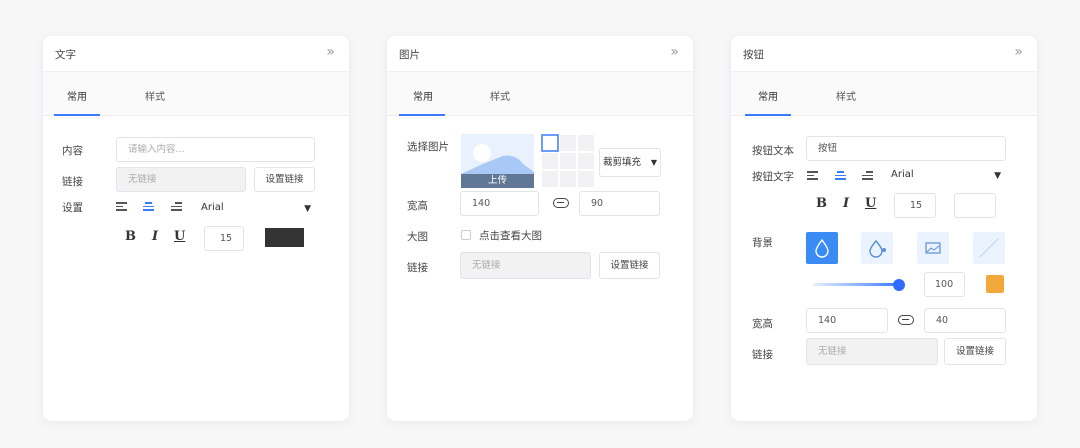  I want to click on color-drop-icon, so click(822, 248).